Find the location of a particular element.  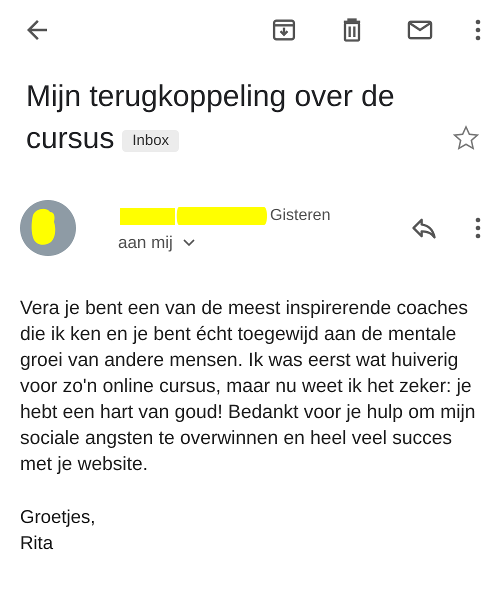

email-signature: Rita is located at coordinates (37, 543).